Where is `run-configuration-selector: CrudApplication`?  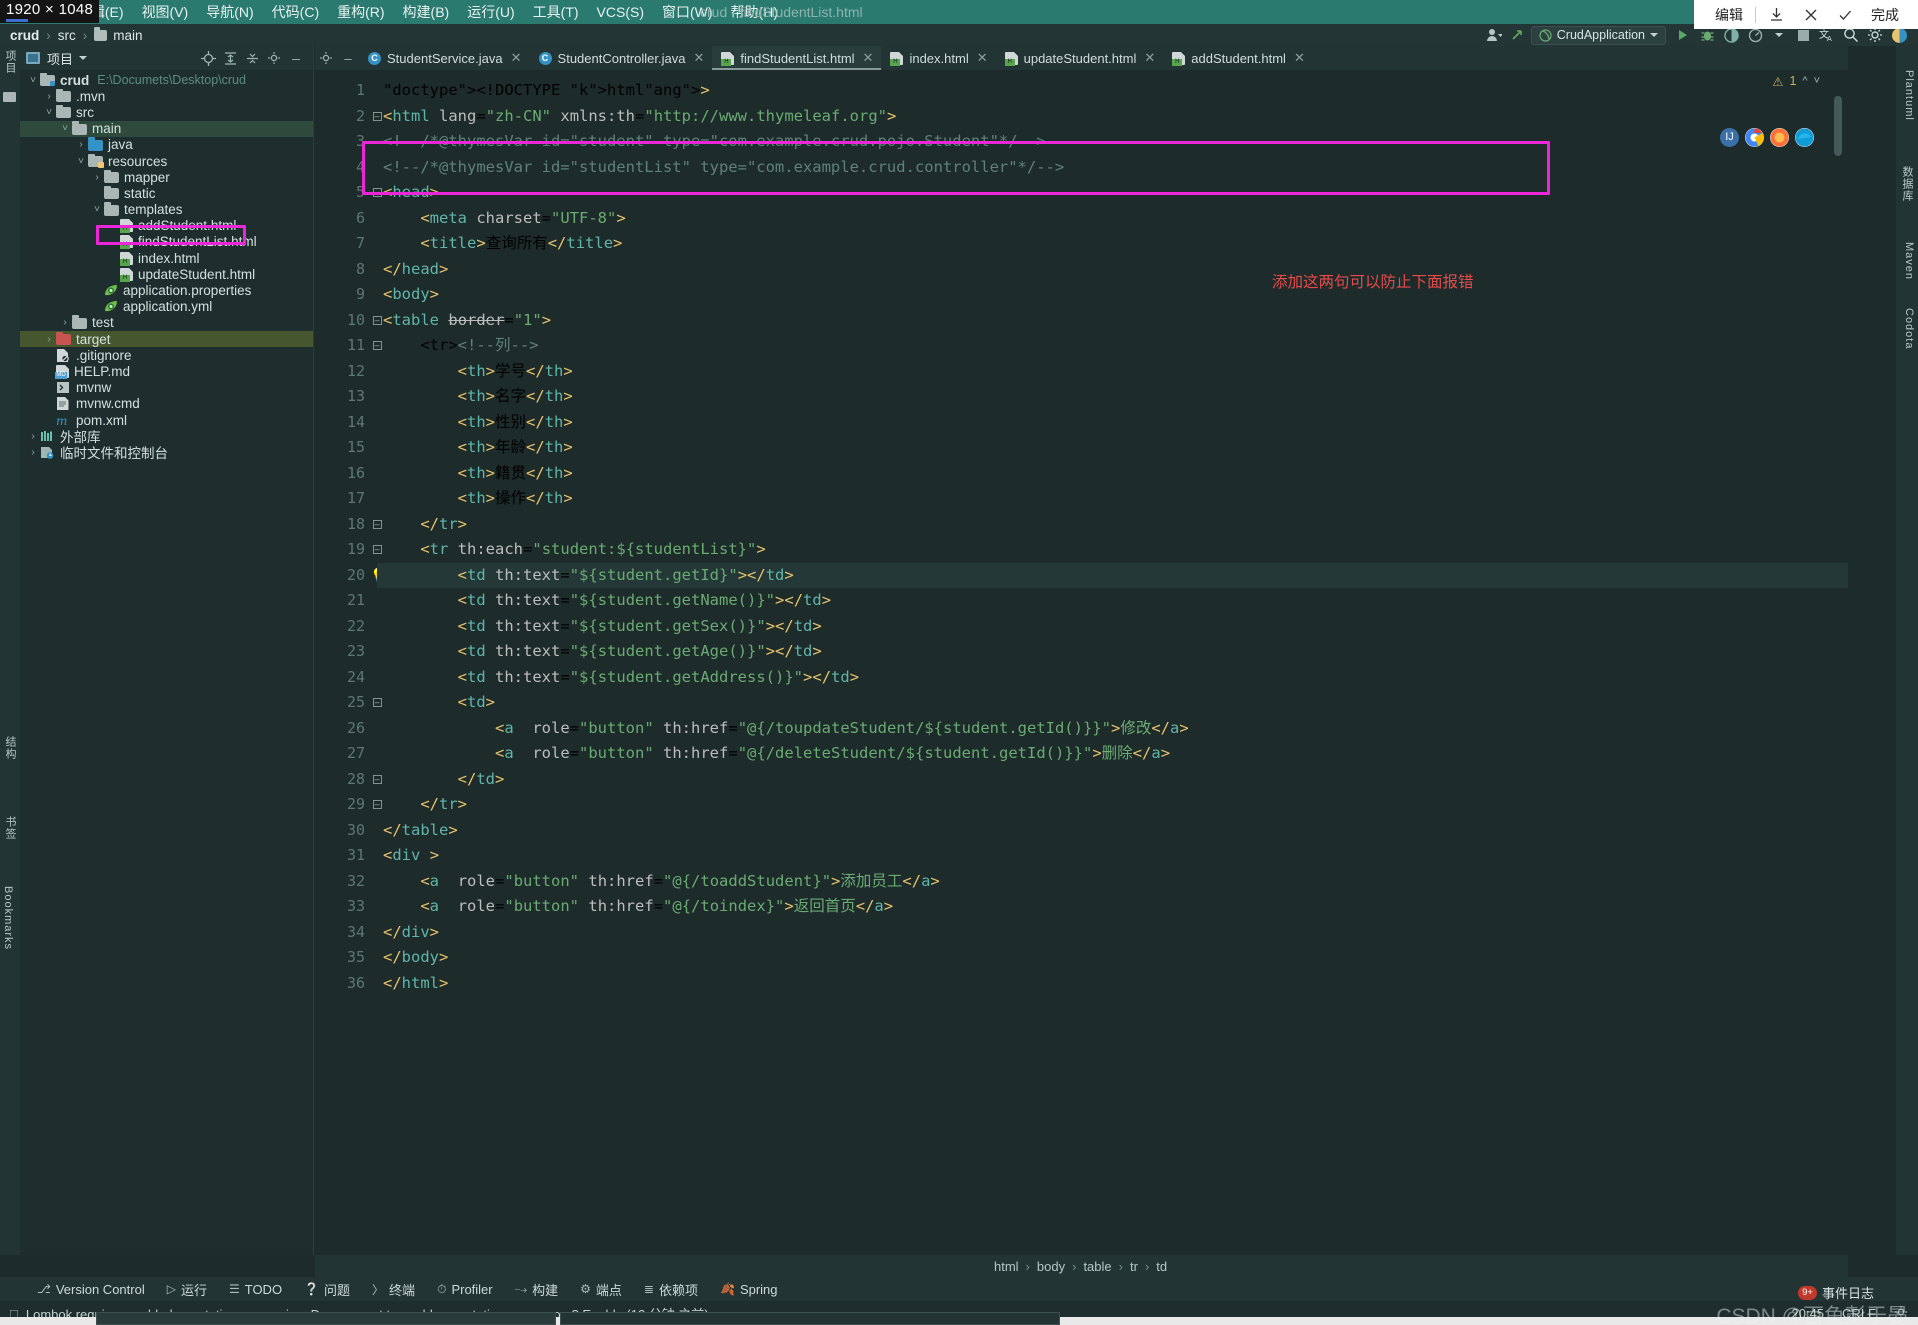 run-configuration-selector: CrudApplication is located at coordinates (1598, 35).